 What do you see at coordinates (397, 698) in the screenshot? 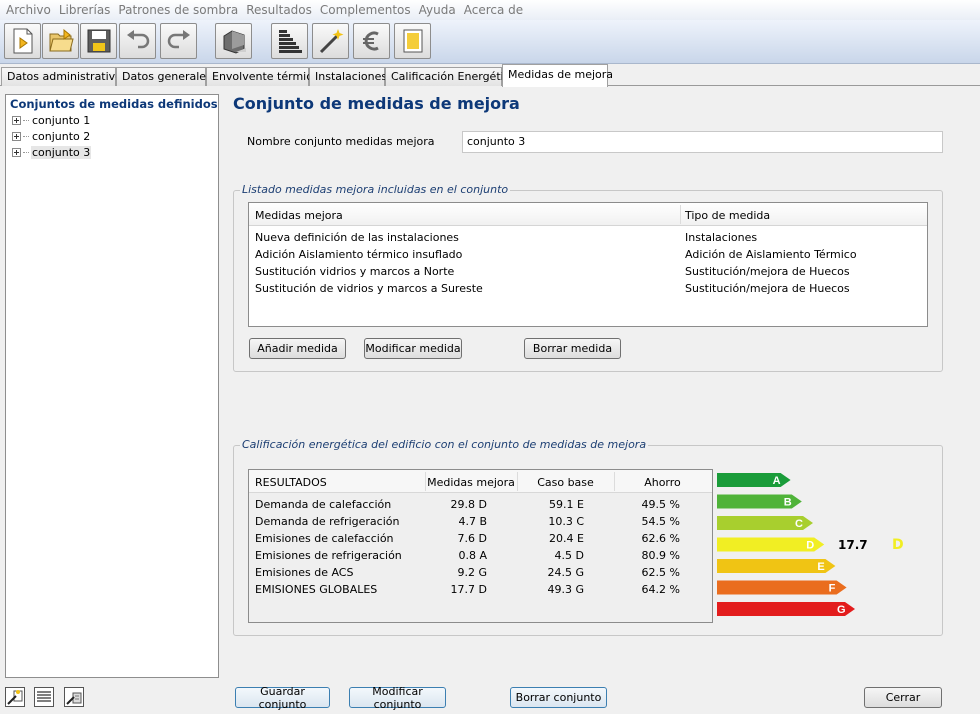
I see `modify-set-button: Modificar conjunto` at bounding box center [397, 698].